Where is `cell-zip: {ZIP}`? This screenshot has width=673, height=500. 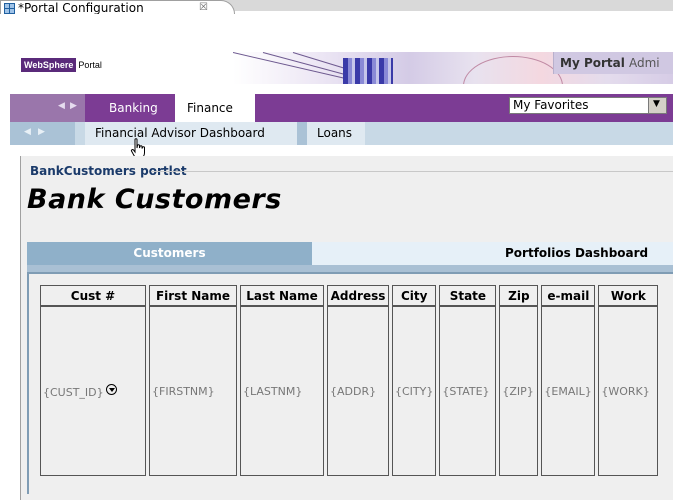
cell-zip: {ZIP} is located at coordinates (519, 391).